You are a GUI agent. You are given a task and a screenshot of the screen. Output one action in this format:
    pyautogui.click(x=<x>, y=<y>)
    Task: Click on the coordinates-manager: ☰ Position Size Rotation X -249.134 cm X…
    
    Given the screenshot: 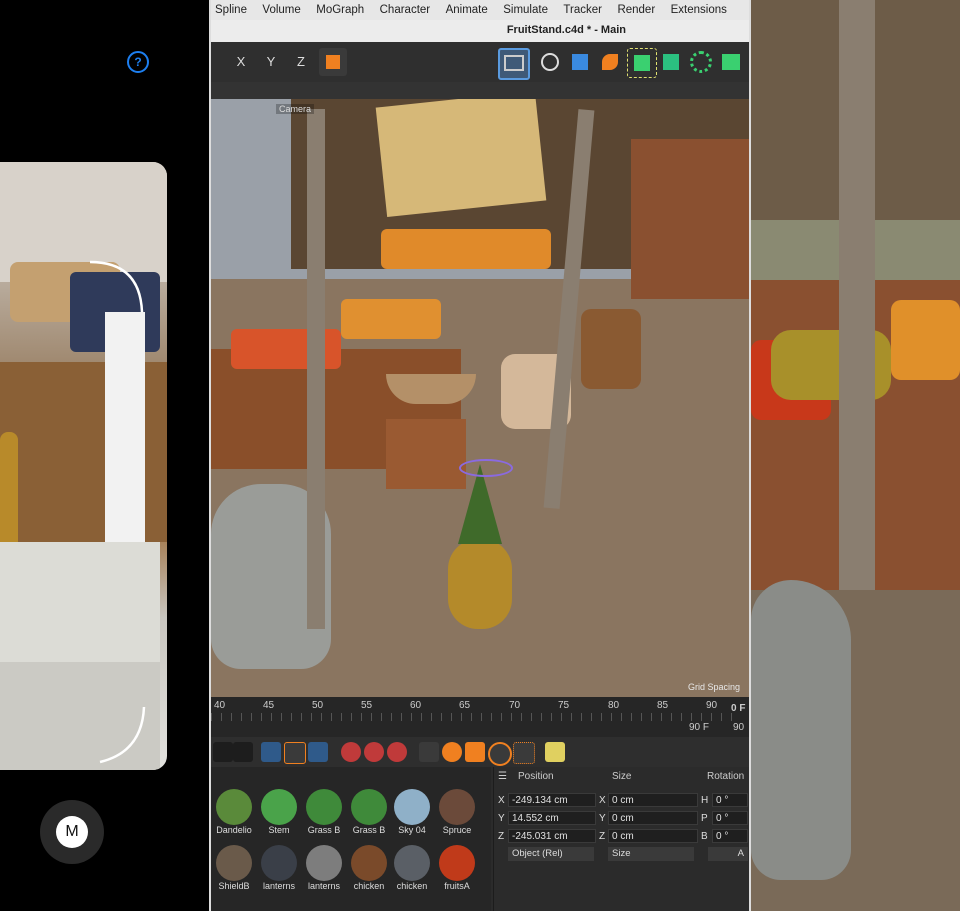 What is the action you would take?
    pyautogui.click(x=621, y=839)
    